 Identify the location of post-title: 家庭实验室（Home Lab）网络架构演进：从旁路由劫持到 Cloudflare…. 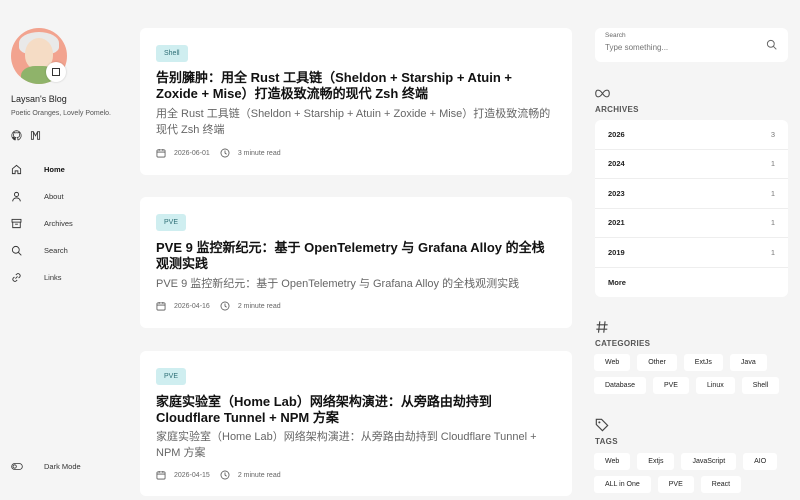
(356, 410).